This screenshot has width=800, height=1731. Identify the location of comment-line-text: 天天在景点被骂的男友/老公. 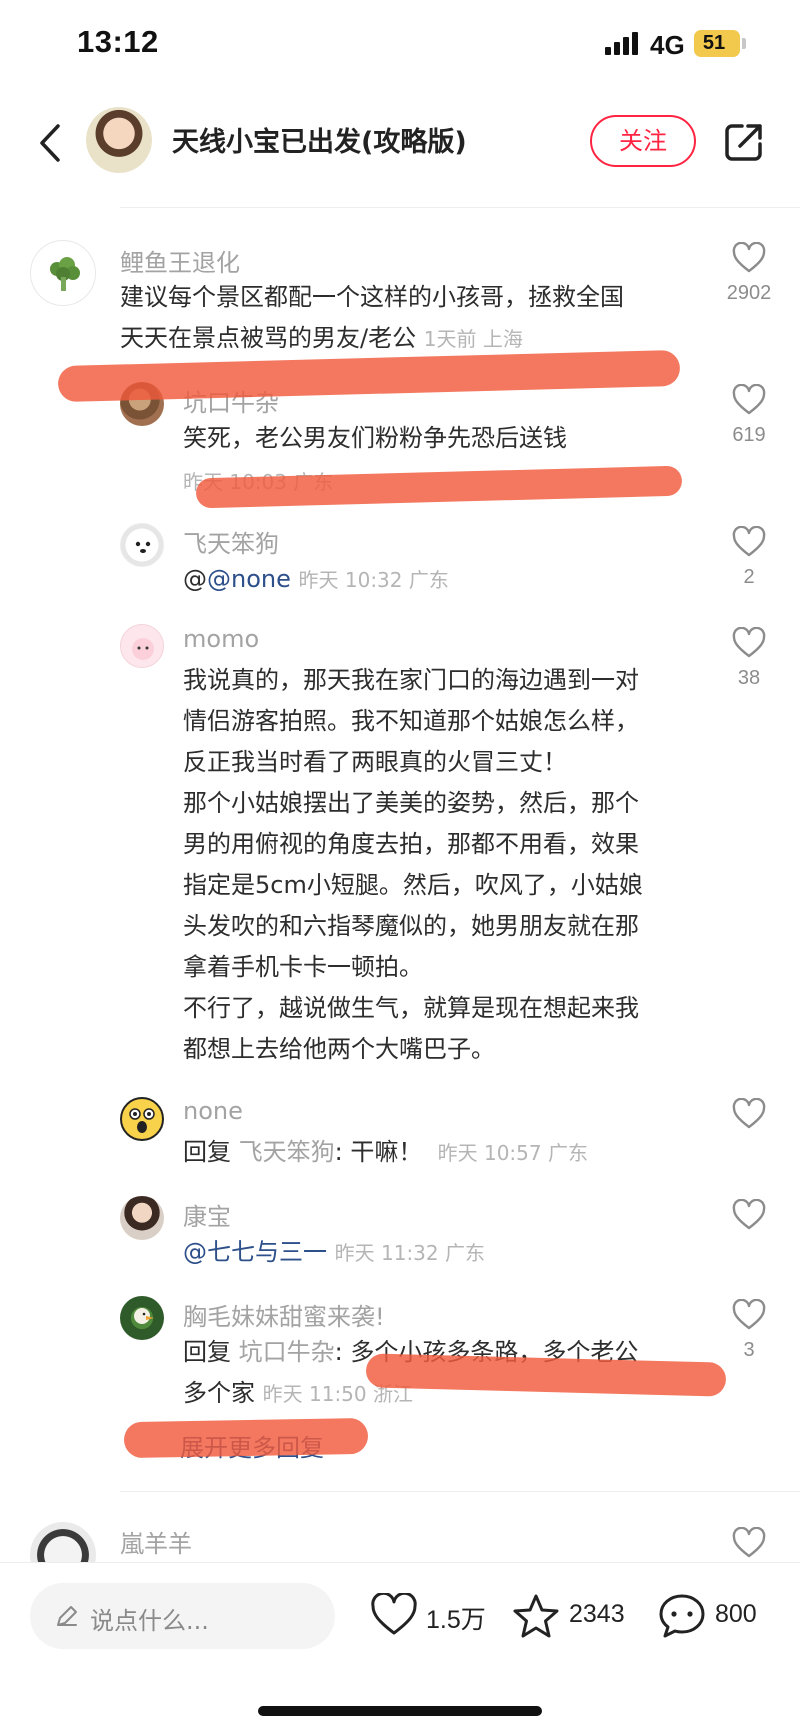
(268, 338).